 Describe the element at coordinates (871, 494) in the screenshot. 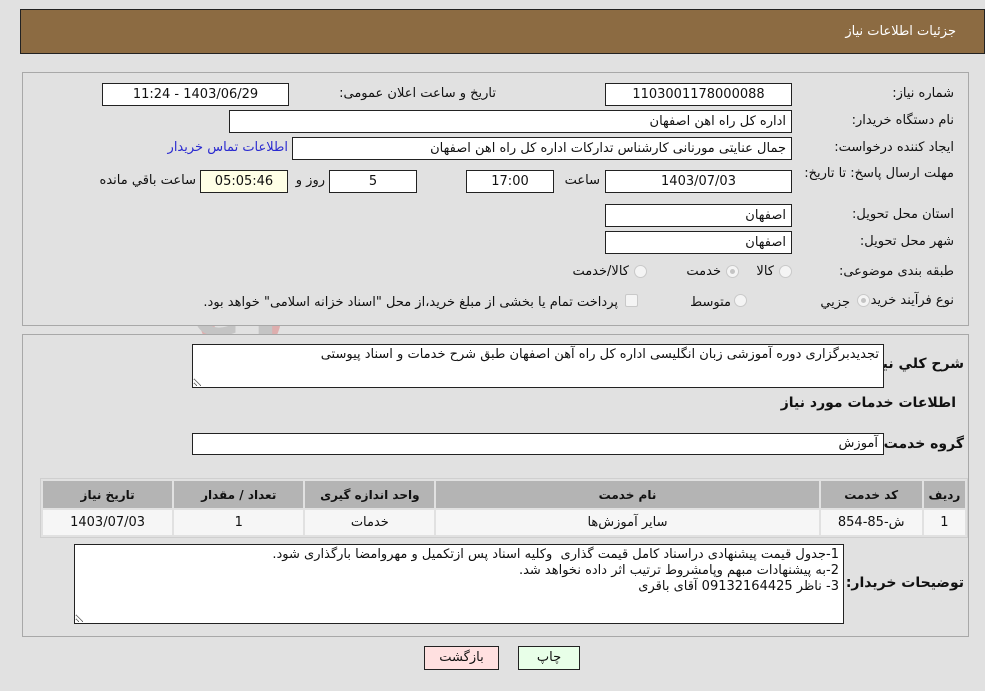

I see `column-header-service-code: کد خدمت` at that location.